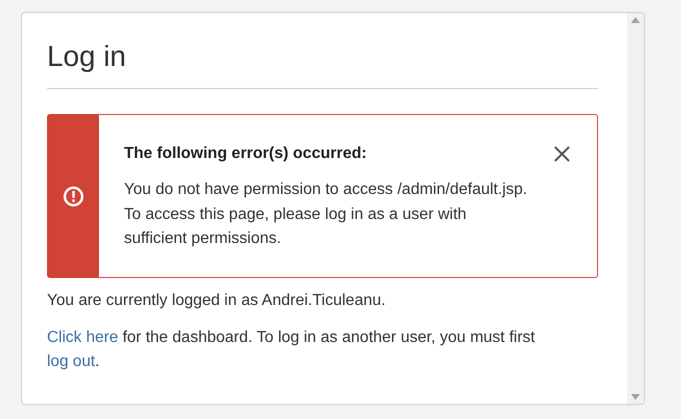 The image size is (681, 419). Describe the element at coordinates (73, 196) in the screenshot. I see `error-icon` at that location.